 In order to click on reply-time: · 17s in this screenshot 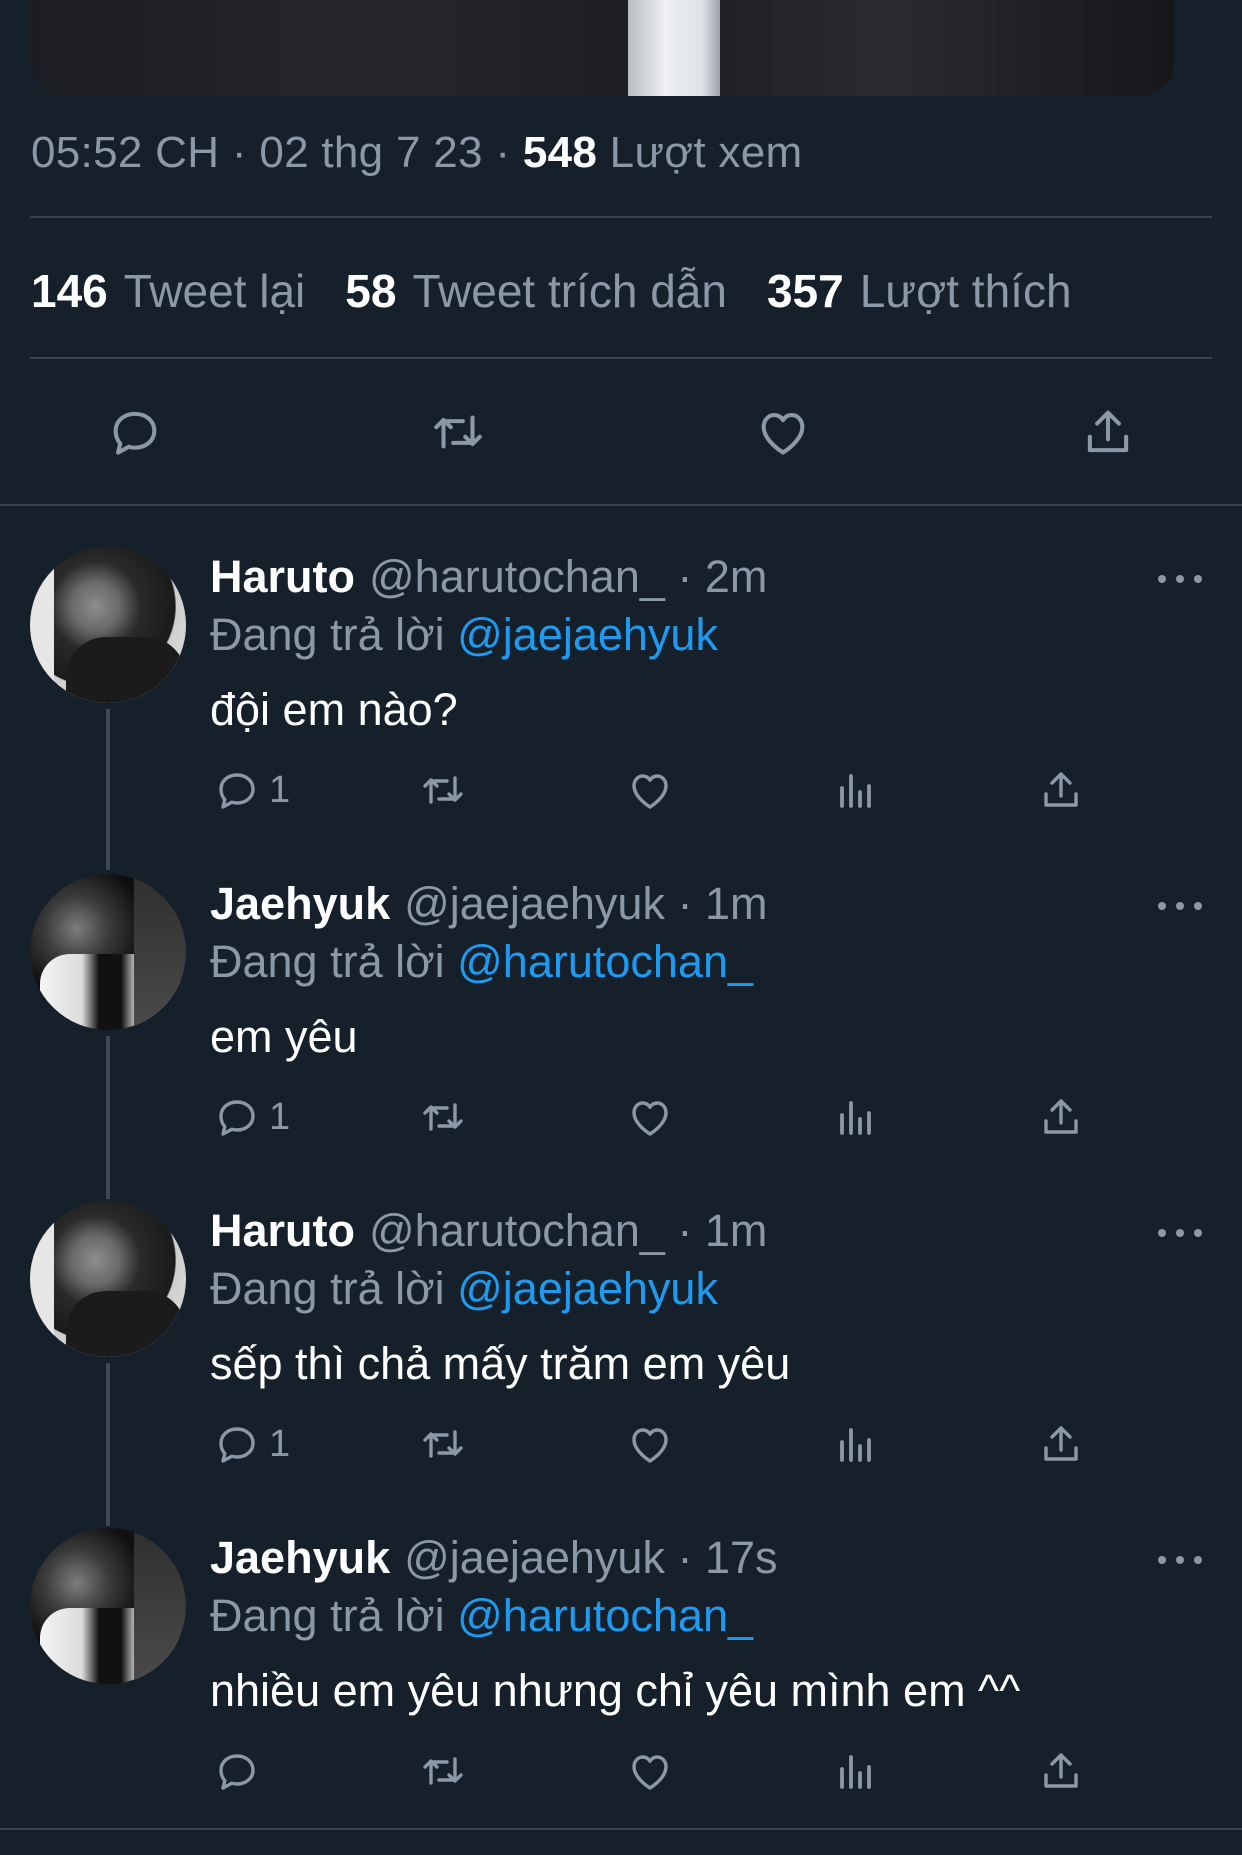, I will do `click(727, 1557)`.